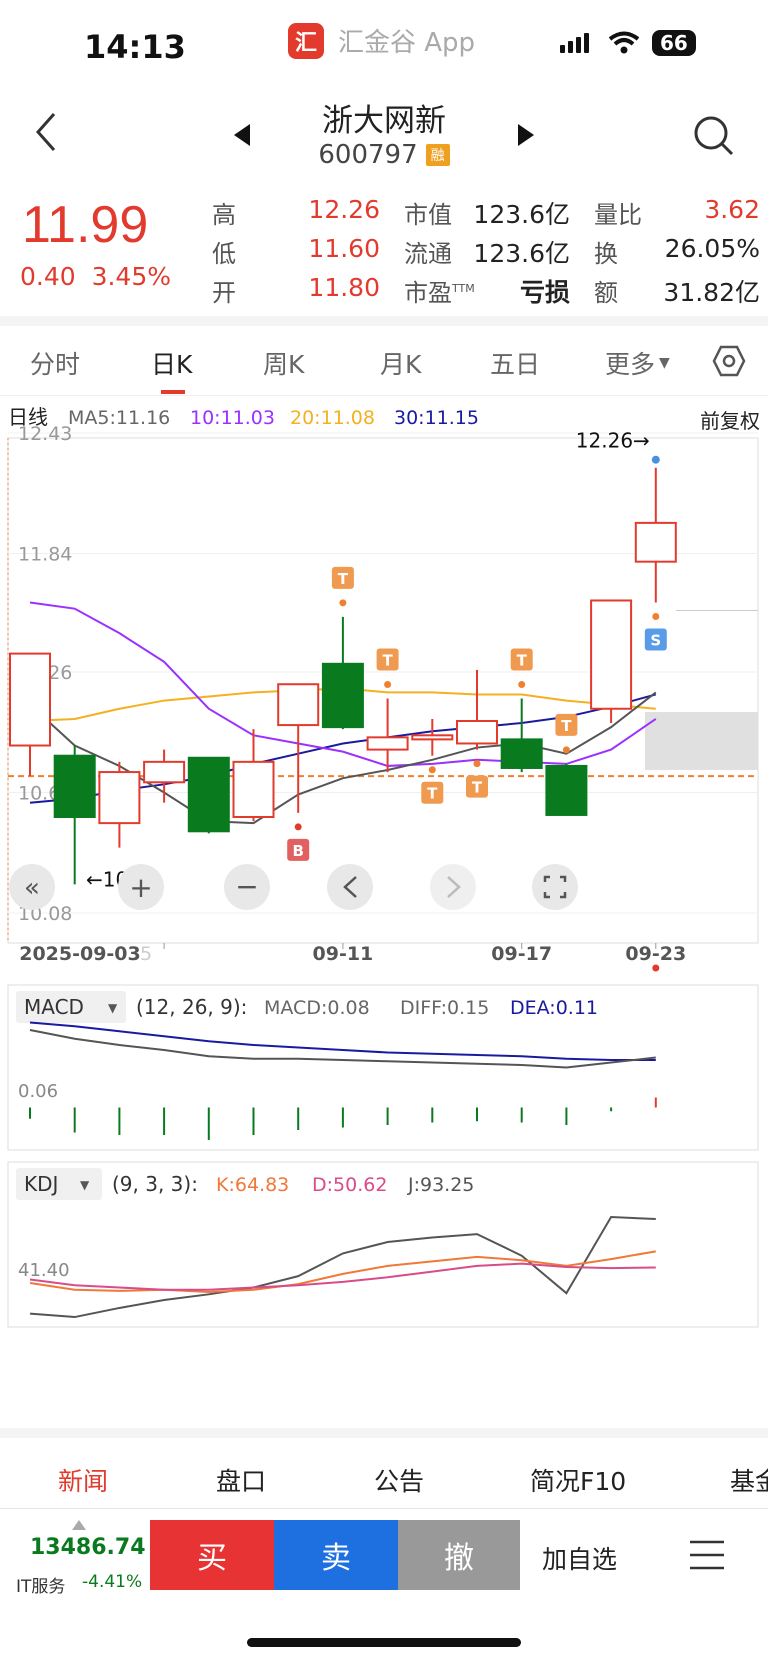 The height and width of the screenshot is (1663, 768). I want to click on app-name: 汇金谷 App, so click(407, 43).